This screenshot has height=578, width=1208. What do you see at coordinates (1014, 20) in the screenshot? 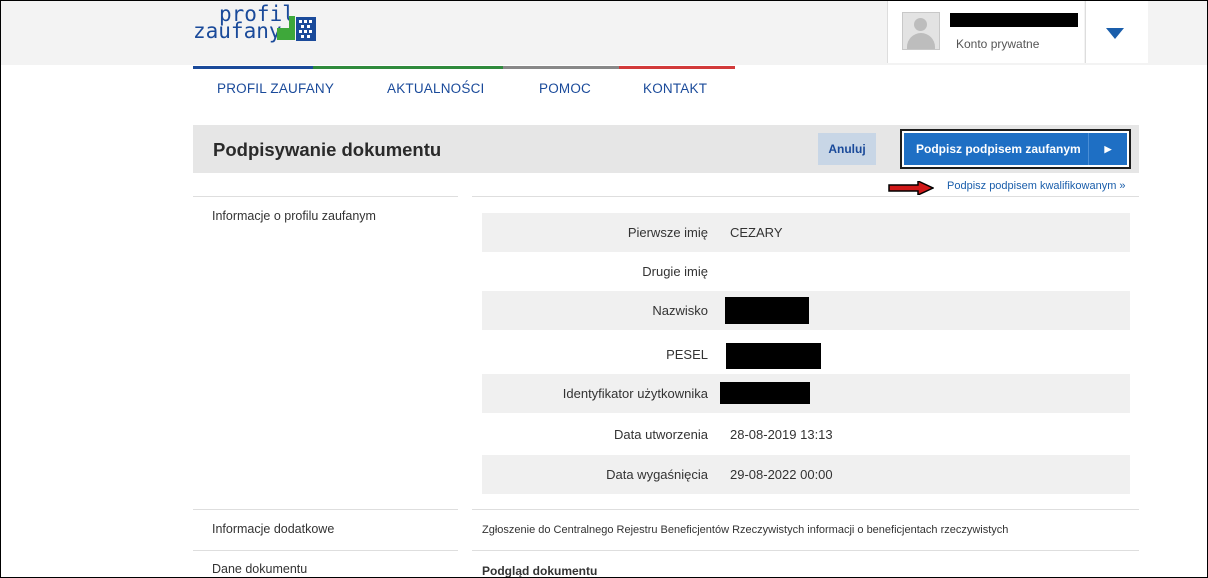
I see `redacted-account-name` at bounding box center [1014, 20].